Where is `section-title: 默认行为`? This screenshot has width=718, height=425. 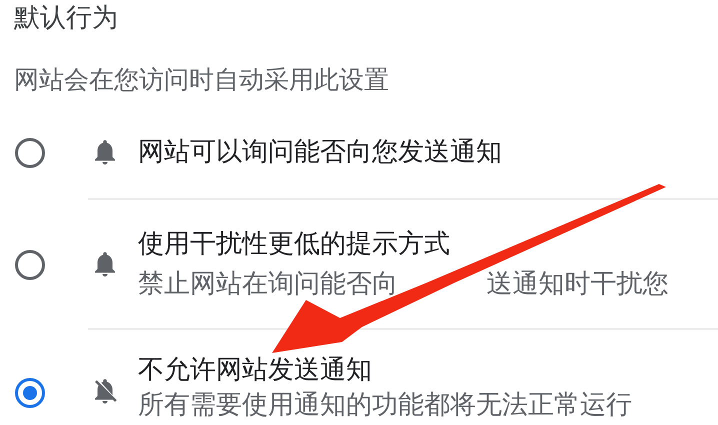 section-title: 默认行为 is located at coordinates (66, 18).